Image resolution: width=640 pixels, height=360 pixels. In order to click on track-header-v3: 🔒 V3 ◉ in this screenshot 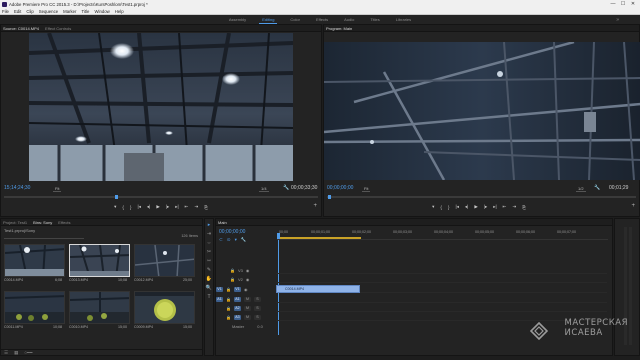, I will do `click(246, 270)`.